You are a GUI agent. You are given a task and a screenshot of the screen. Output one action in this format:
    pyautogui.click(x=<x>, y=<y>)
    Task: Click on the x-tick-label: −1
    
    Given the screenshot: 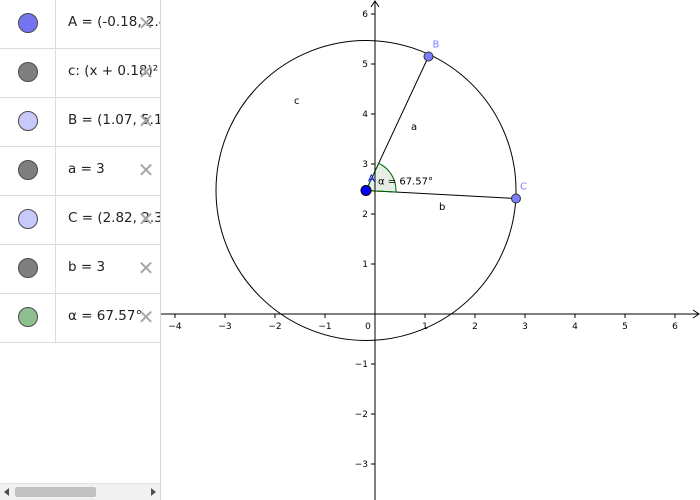 What is the action you would take?
    pyautogui.click(x=324, y=327)
    